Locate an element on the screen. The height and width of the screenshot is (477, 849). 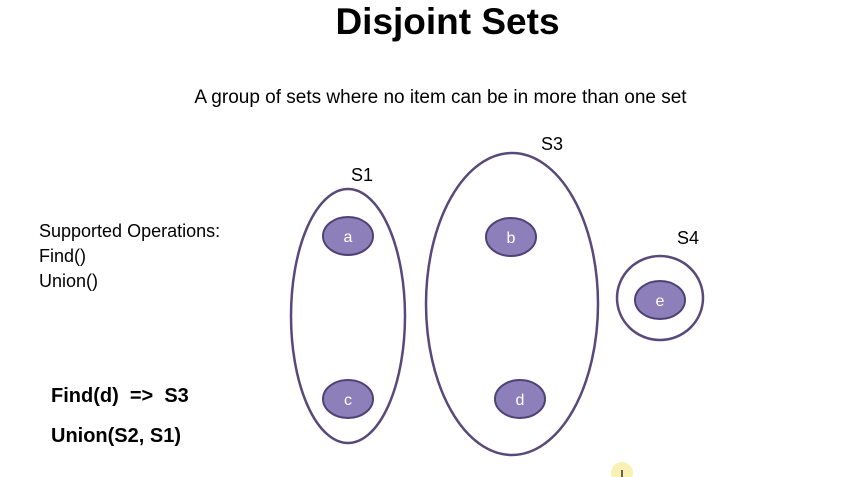
item-e: e is located at coordinates (660, 300).